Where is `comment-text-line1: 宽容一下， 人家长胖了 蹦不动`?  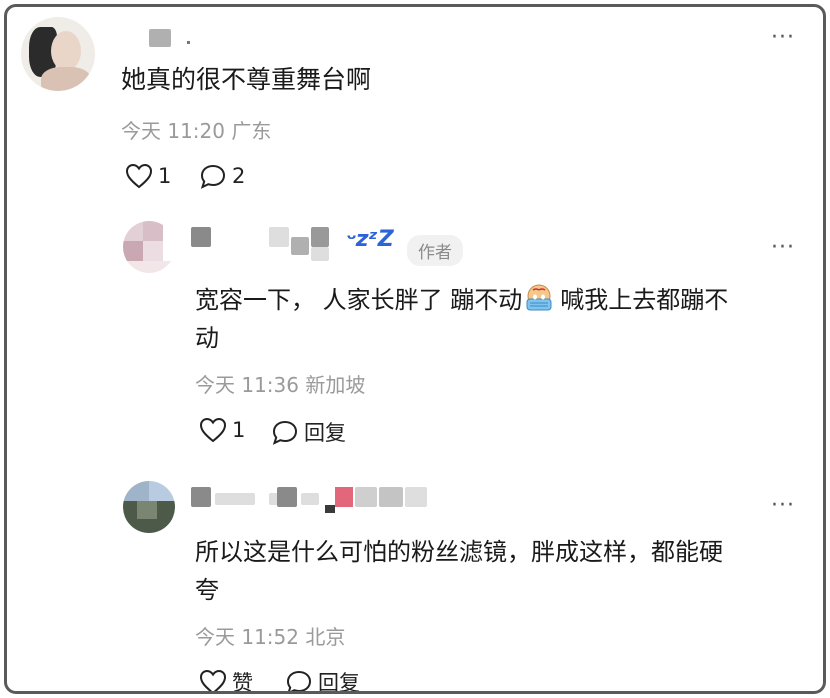
comment-text-line1: 宽容一下， 人家长胖了 蹦不动 is located at coordinates (359, 300).